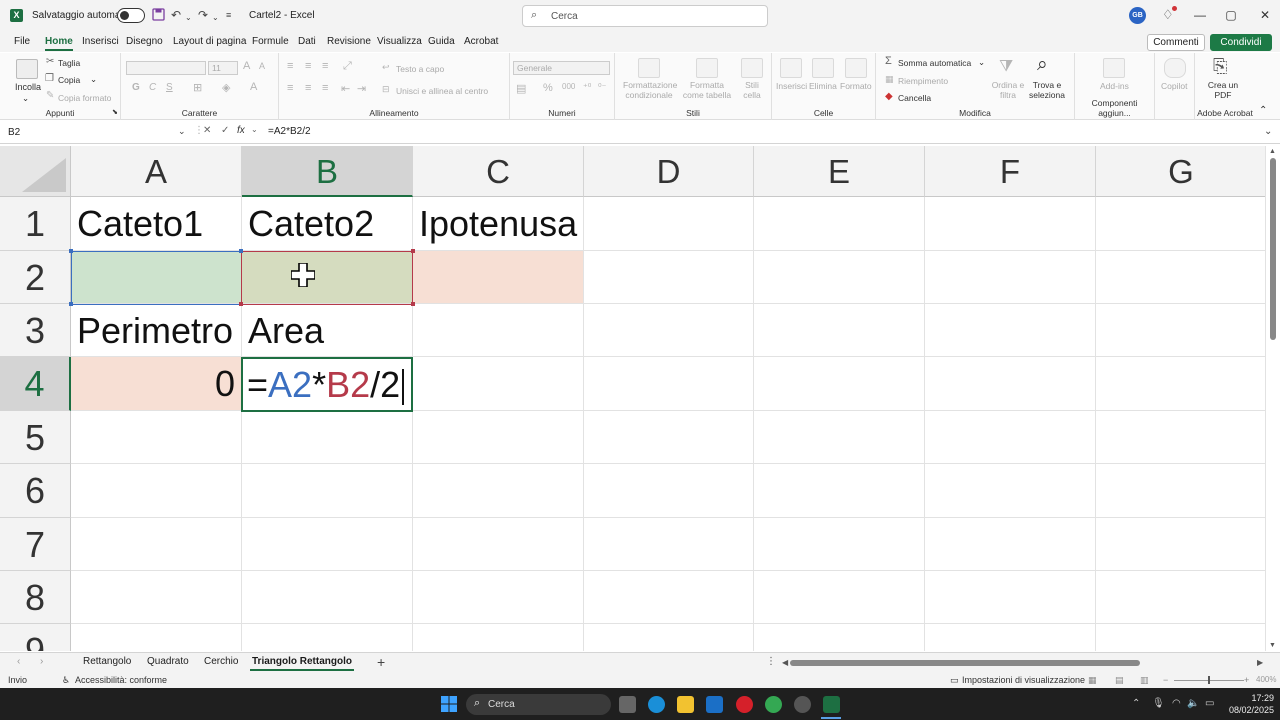  I want to click on align-left-icon: ≡, so click(290, 88).